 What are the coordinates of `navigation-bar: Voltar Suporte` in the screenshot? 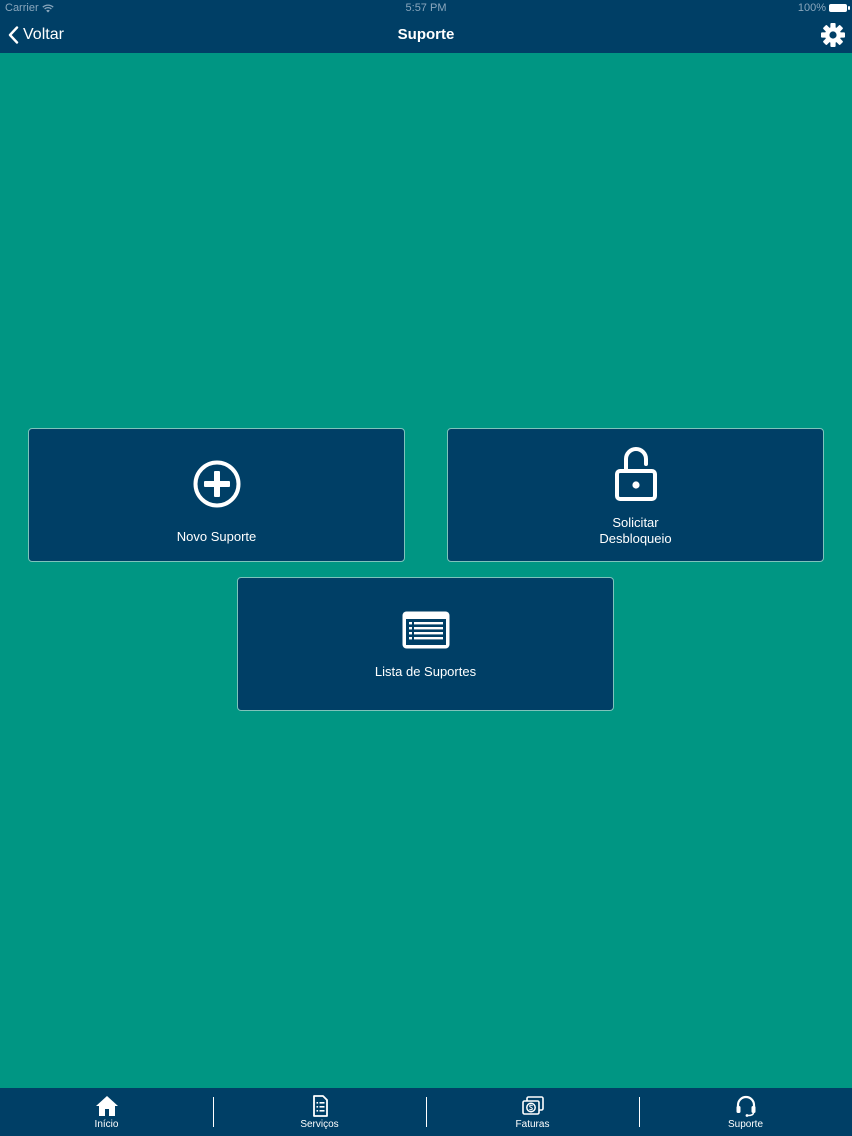 It's located at (426, 34).